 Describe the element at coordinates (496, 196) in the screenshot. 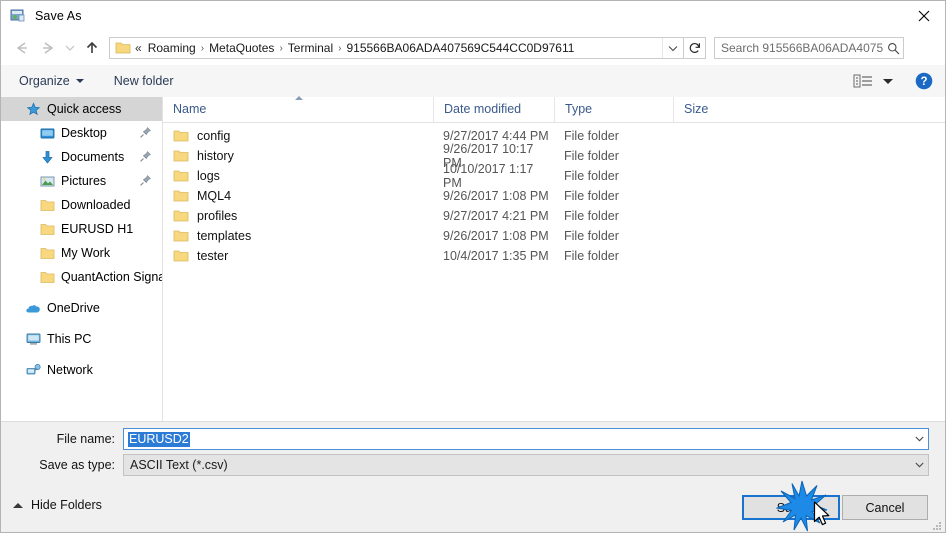

I see `file-date-modified: 9/26/2017 1:08 PM` at that location.